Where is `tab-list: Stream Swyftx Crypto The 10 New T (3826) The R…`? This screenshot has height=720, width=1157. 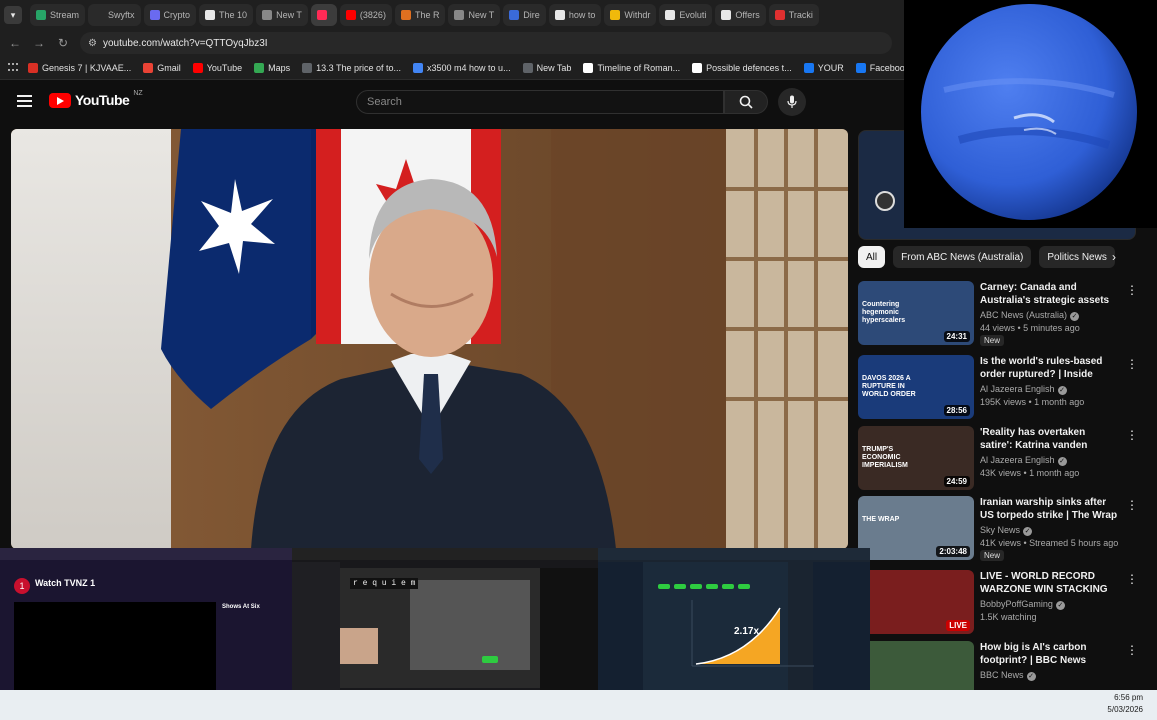
tab-list: Stream Swyftx Crypto The 10 New T (3826) The R… is located at coordinates (424, 15).